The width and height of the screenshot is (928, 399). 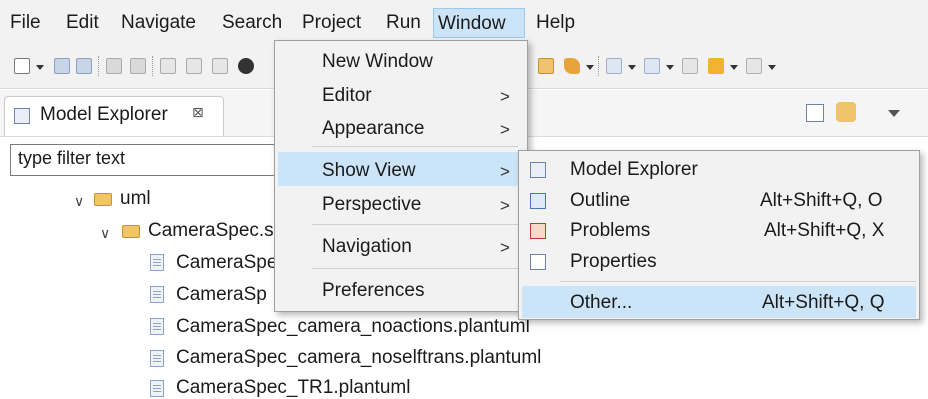 I want to click on outline-icon, so click(x=538, y=201).